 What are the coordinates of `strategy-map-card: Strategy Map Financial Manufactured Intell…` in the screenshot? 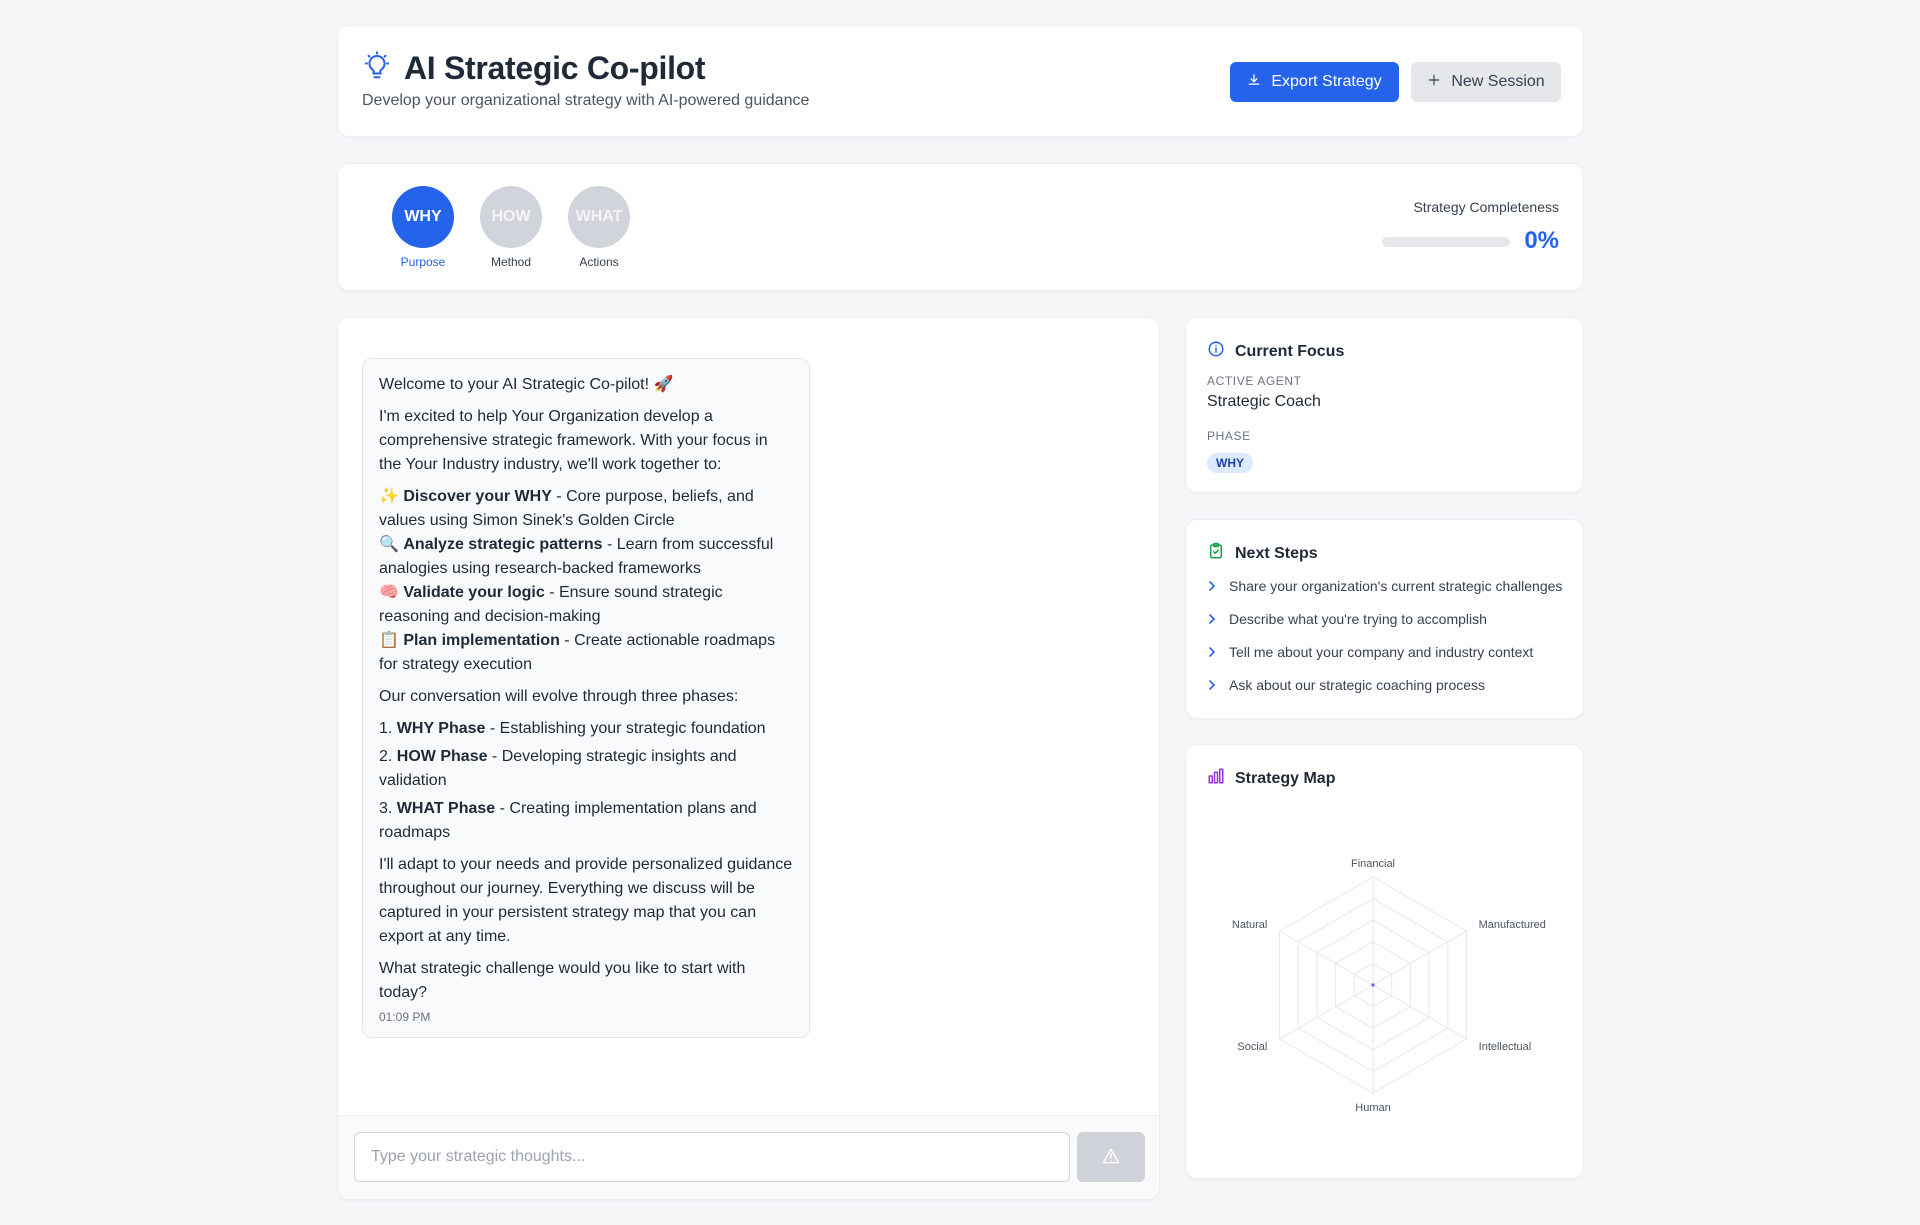 It's located at (1384, 961).